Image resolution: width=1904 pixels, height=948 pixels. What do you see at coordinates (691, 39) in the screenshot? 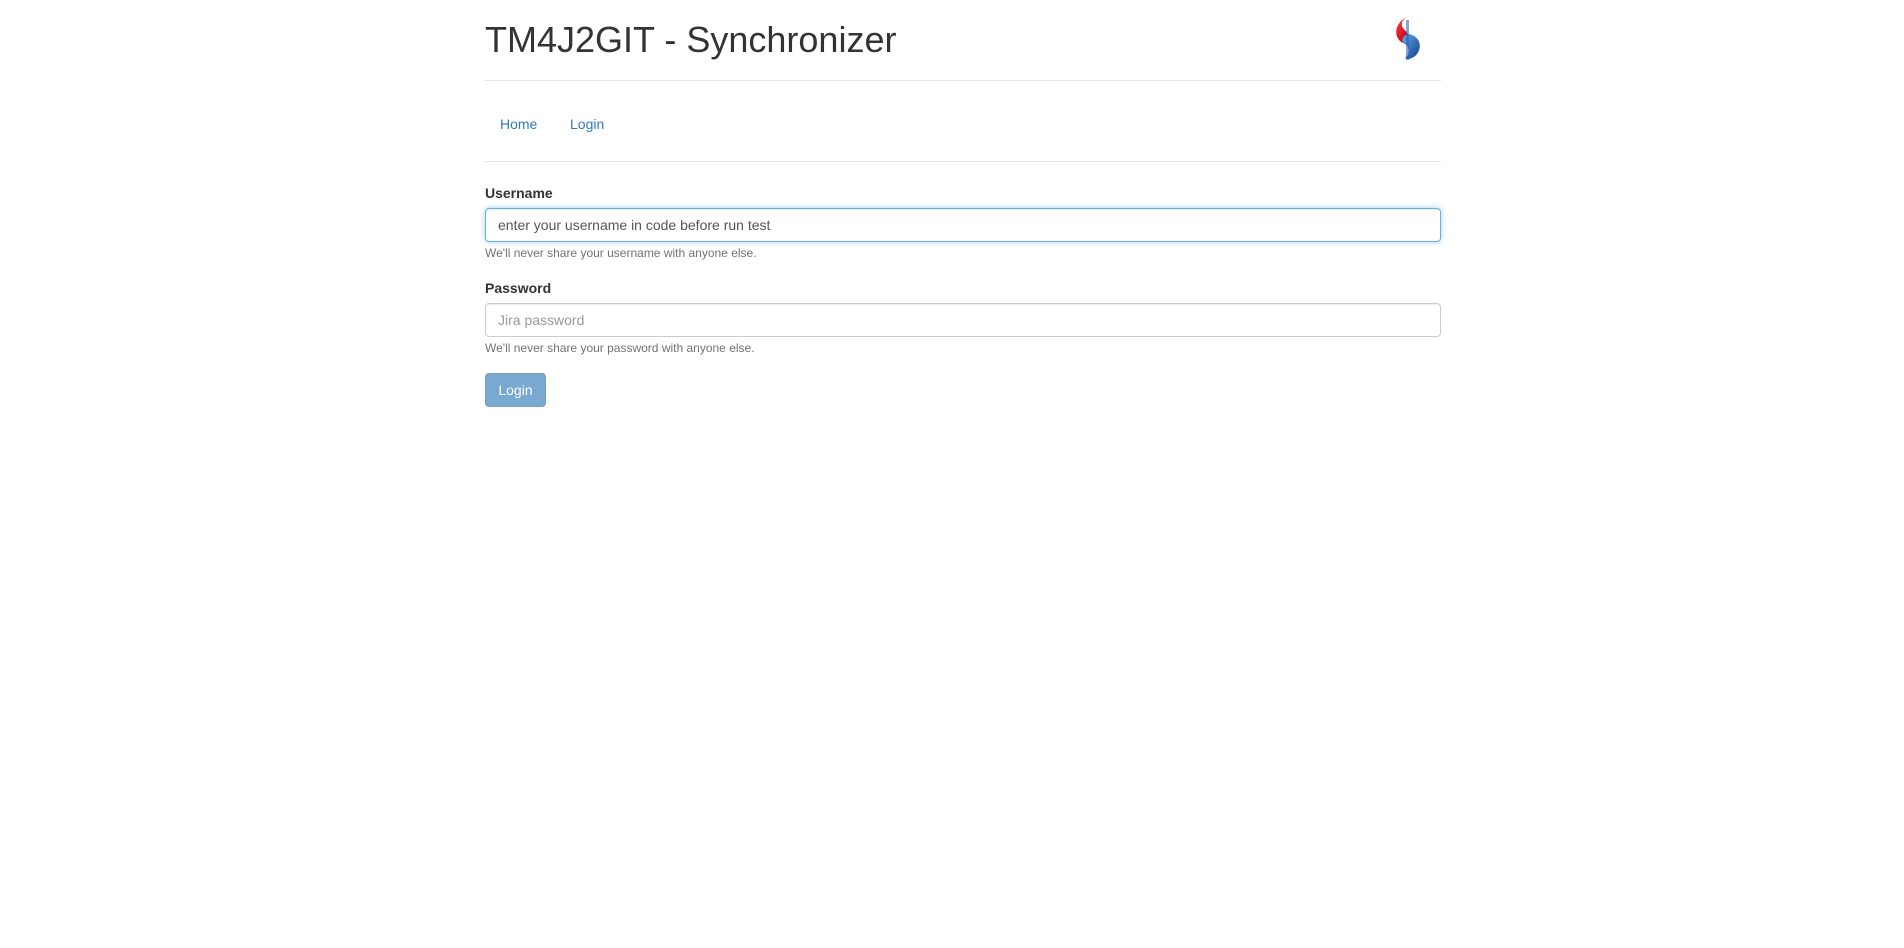
I see `page-title: TM4J2GIT - Synchronizer` at bounding box center [691, 39].